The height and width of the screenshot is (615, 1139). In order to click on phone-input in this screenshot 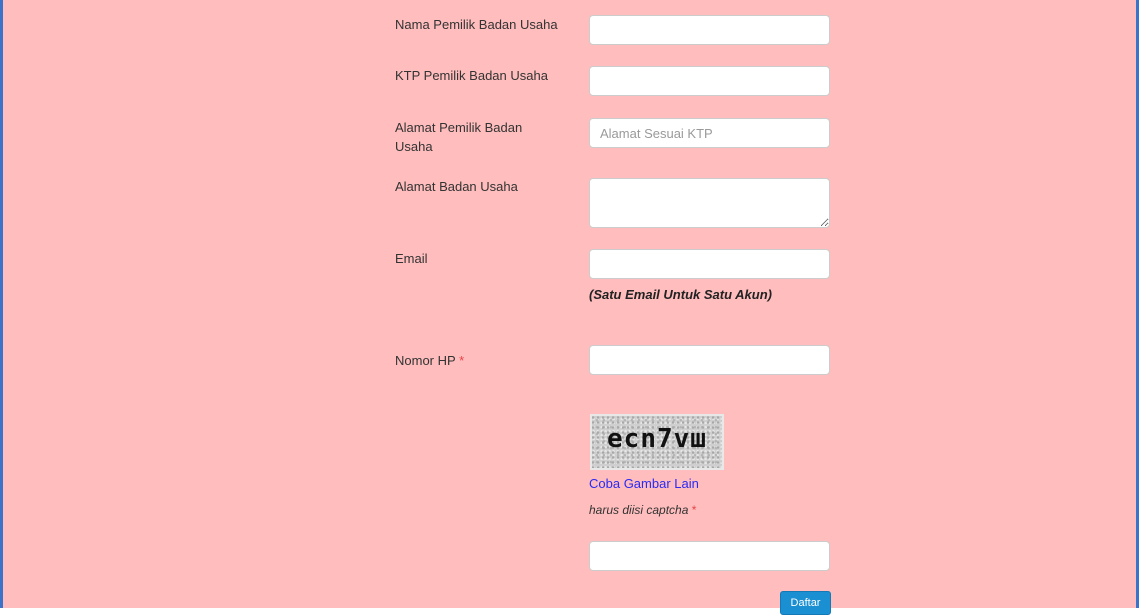, I will do `click(709, 360)`.